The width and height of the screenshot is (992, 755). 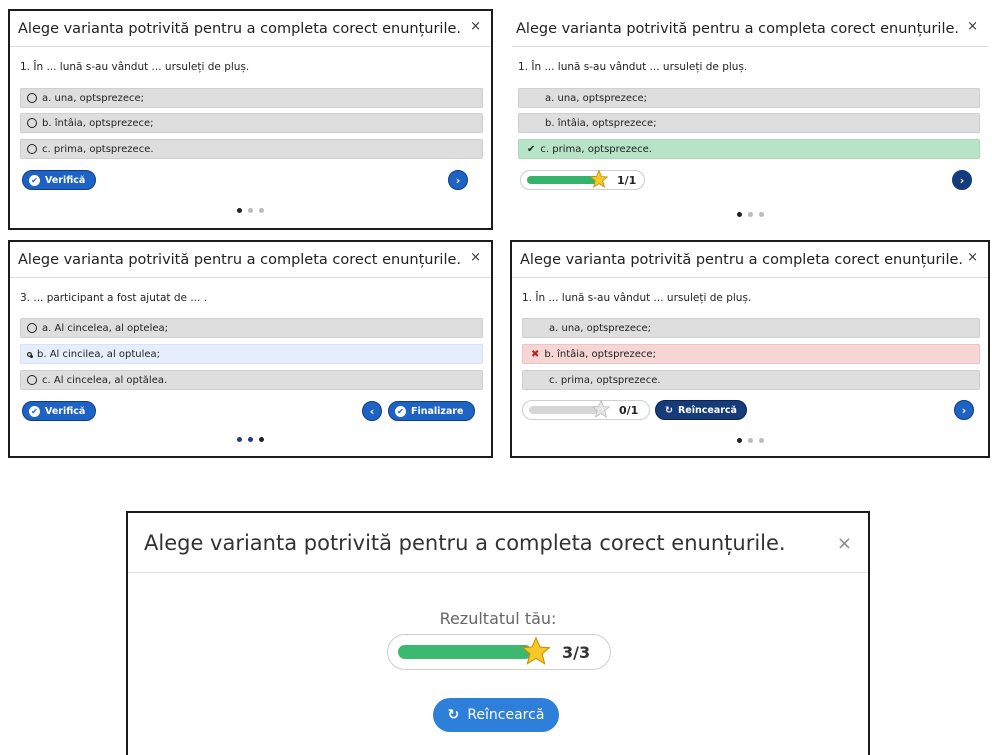 I want to click on final-score-text: 3/3, so click(x=576, y=652).